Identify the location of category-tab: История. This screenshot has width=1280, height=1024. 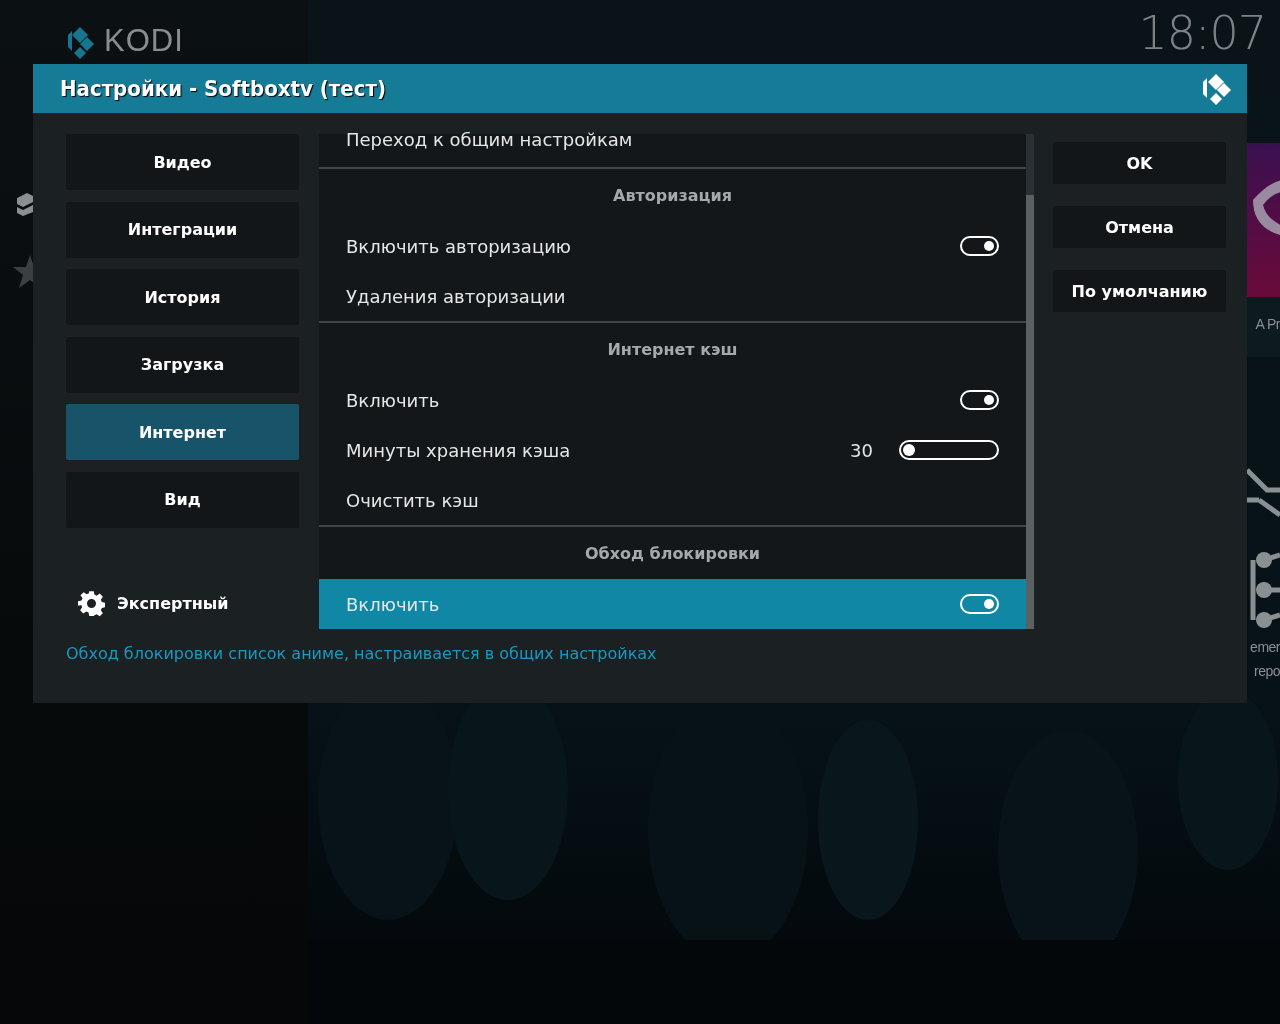
(182, 297).